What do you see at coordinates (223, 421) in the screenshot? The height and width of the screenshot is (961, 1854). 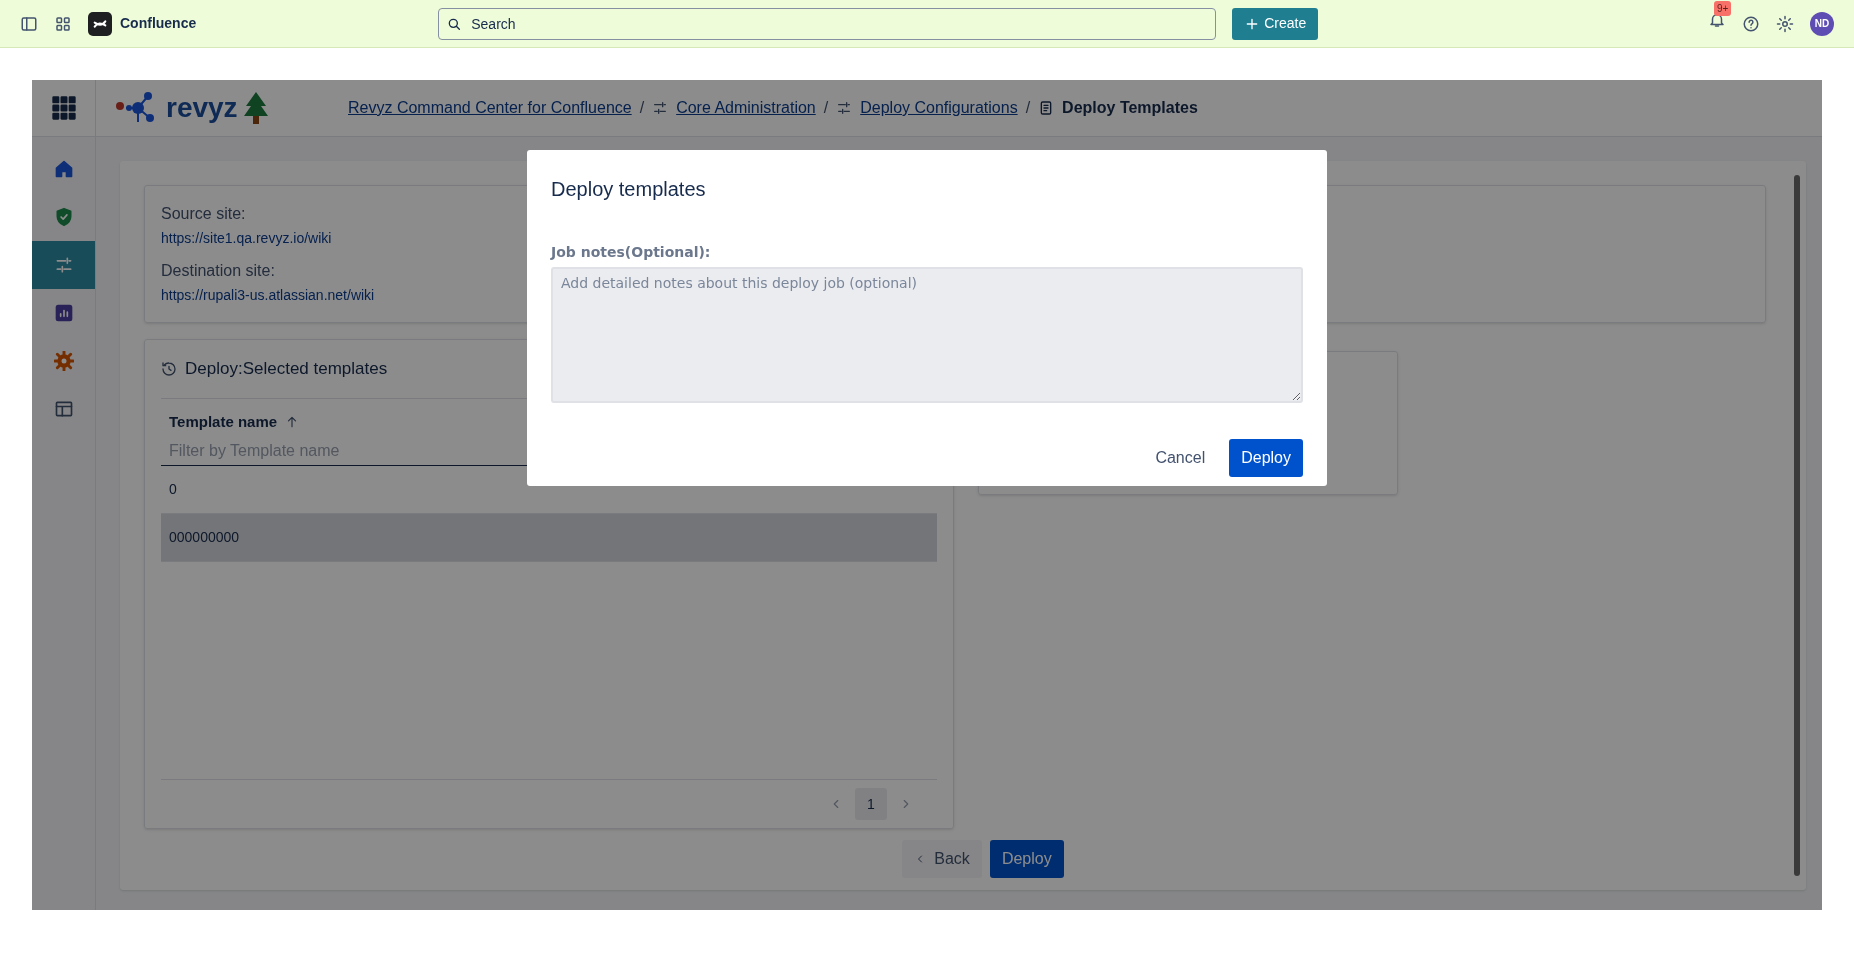 I see `column-header: Template name` at bounding box center [223, 421].